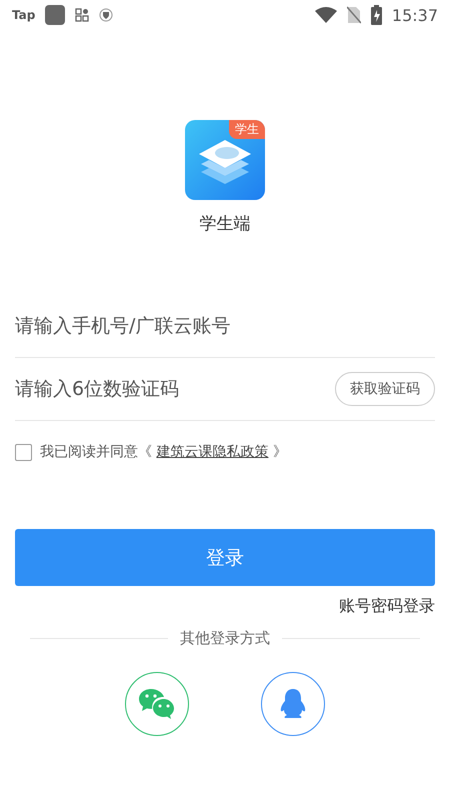  Describe the element at coordinates (293, 704) in the screenshot. I see `penguin-icon` at that location.